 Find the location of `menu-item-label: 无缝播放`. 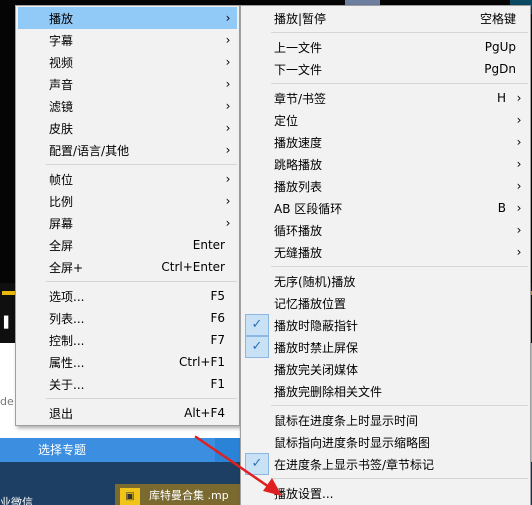

menu-item-label: 无缝播放 is located at coordinates (298, 252).